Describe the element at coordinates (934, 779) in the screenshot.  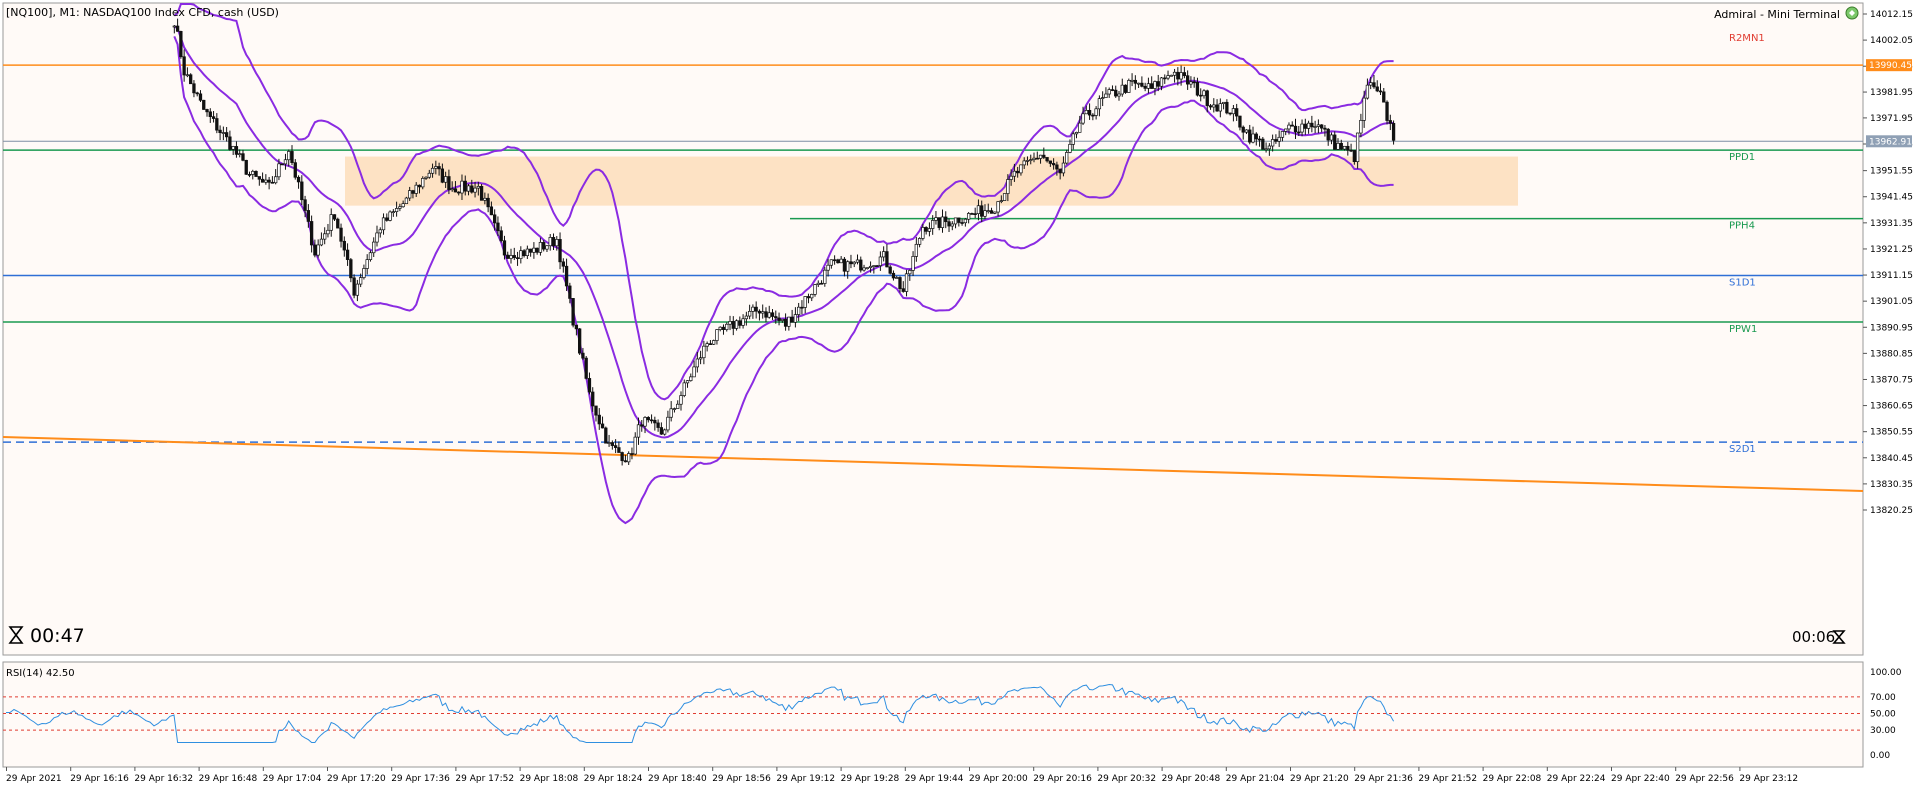
I see `x-tick-label: 29 Apr 19:44` at that location.